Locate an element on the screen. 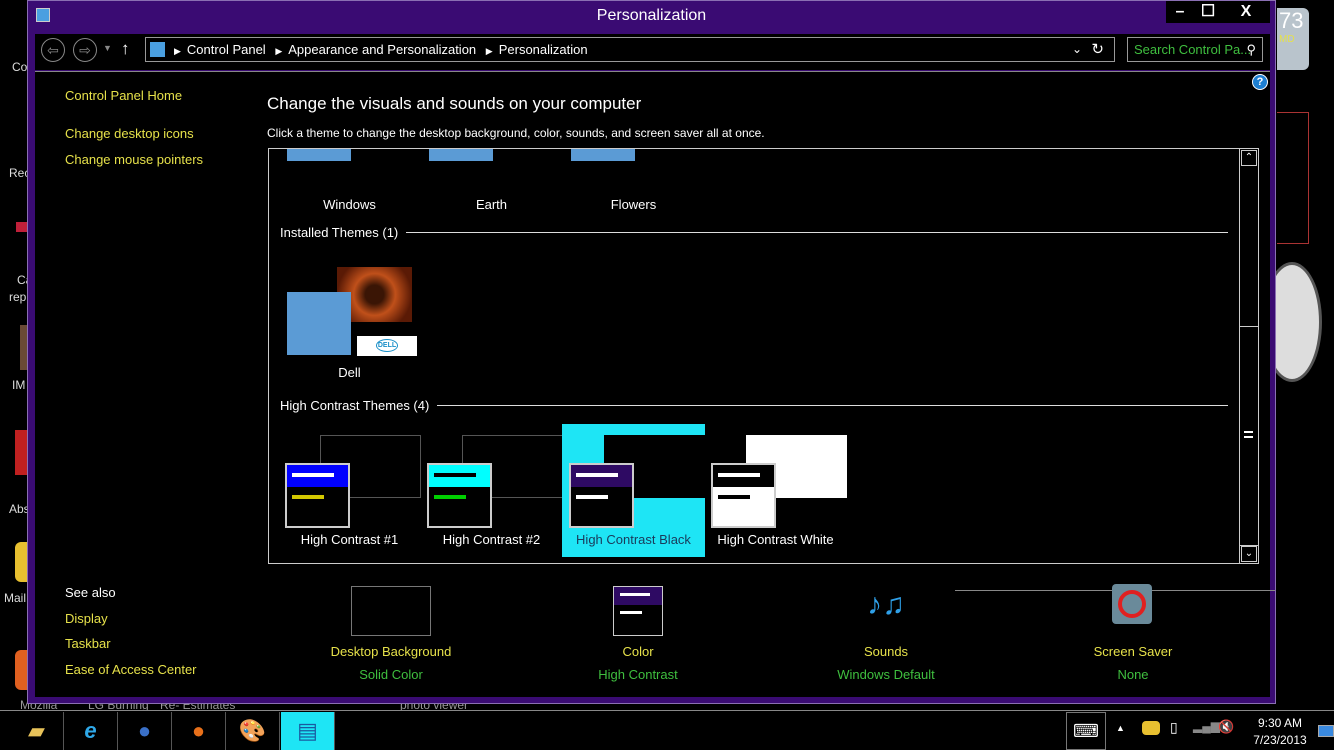 The image size is (1334, 750). desktop-label: Mail is located at coordinates (15, 598).